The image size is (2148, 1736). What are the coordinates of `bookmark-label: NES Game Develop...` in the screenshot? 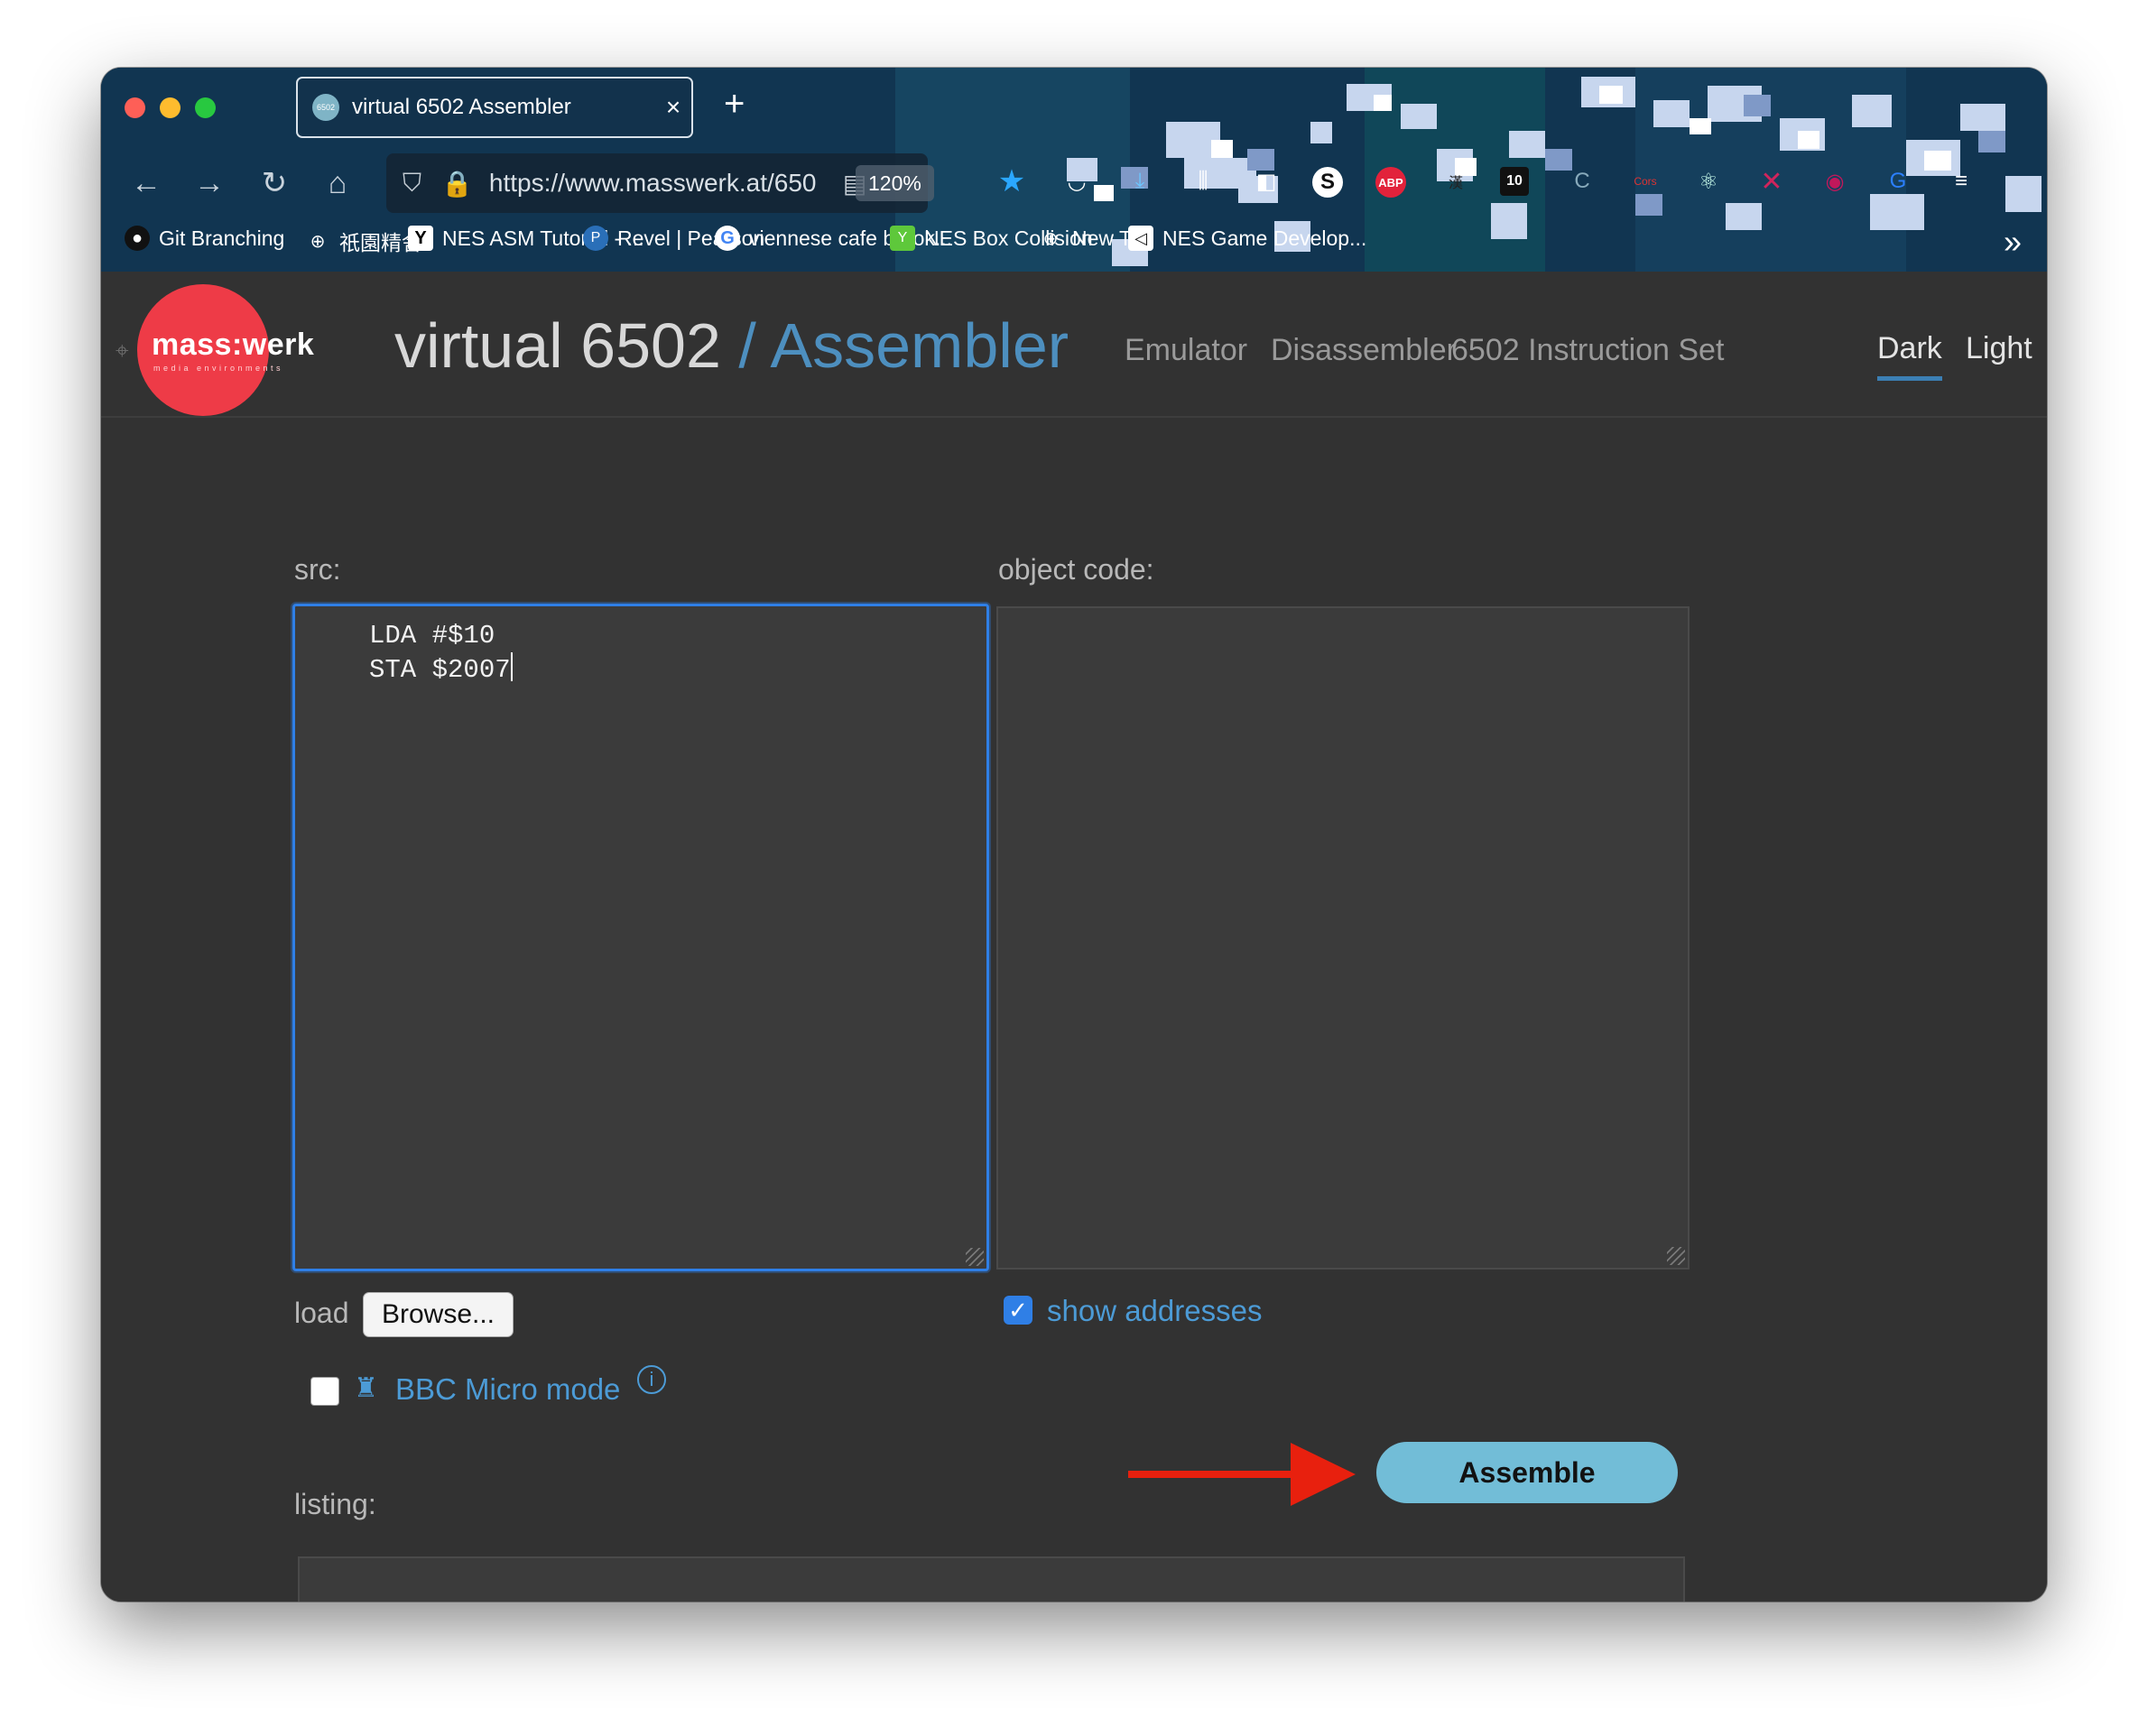 It's located at (1264, 238).